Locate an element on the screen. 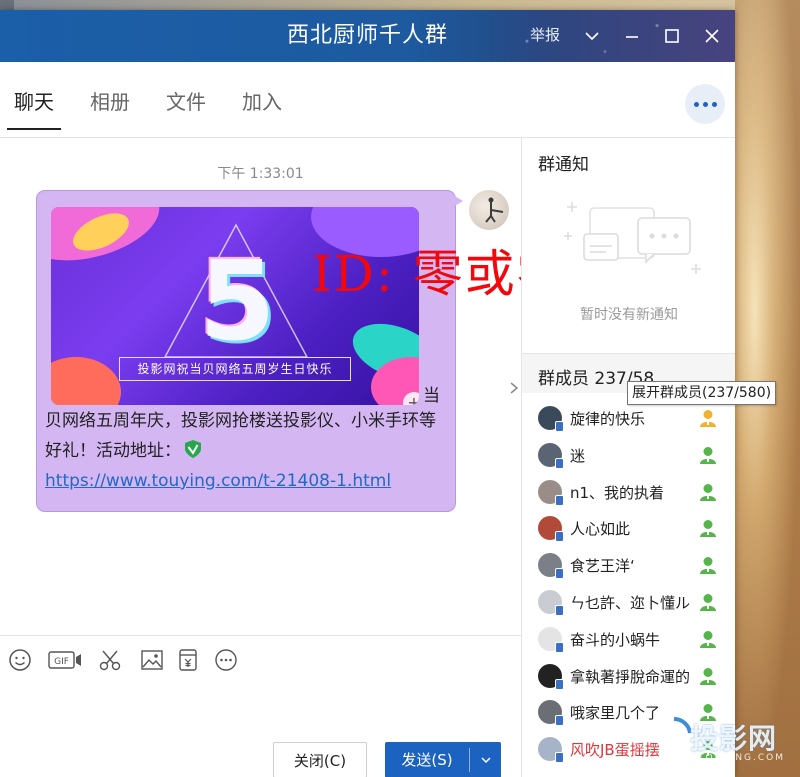 The height and width of the screenshot is (777, 800). message-text-prefix: 当 is located at coordinates (431, 396).